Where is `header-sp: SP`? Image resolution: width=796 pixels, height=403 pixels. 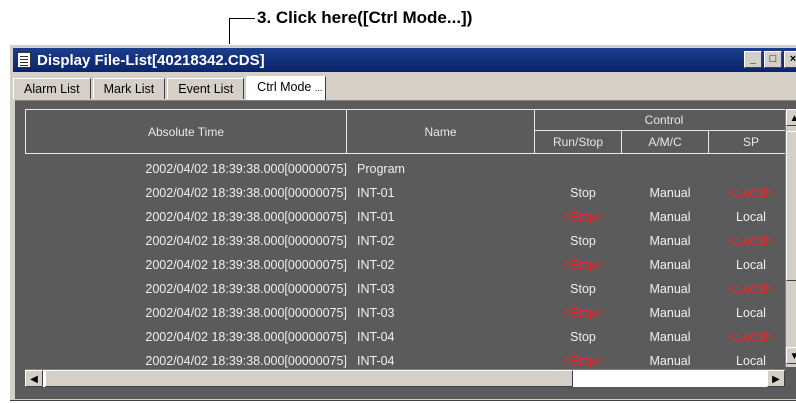 header-sp: SP is located at coordinates (751, 142).